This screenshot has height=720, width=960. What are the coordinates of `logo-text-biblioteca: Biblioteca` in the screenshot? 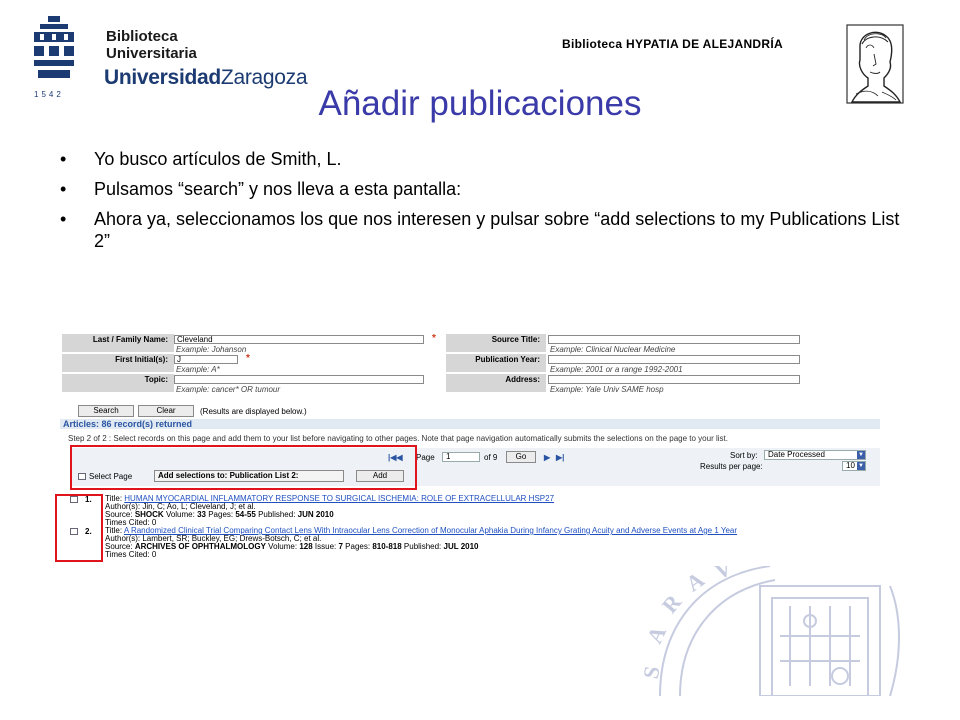 It's located at (142, 36).